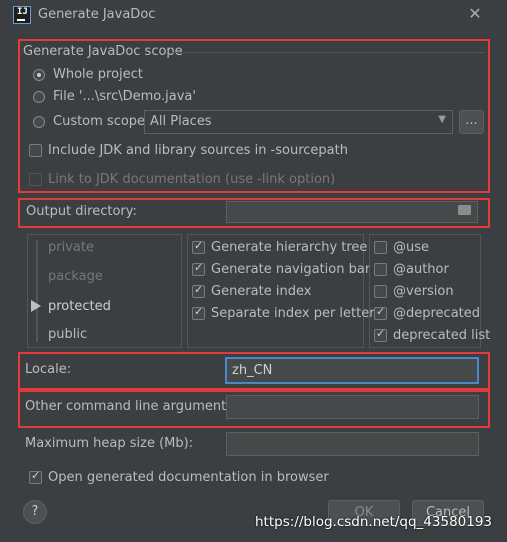 This screenshot has height=542, width=507. What do you see at coordinates (37, 291) in the screenshot?
I see `visibility-slider-track` at bounding box center [37, 291].